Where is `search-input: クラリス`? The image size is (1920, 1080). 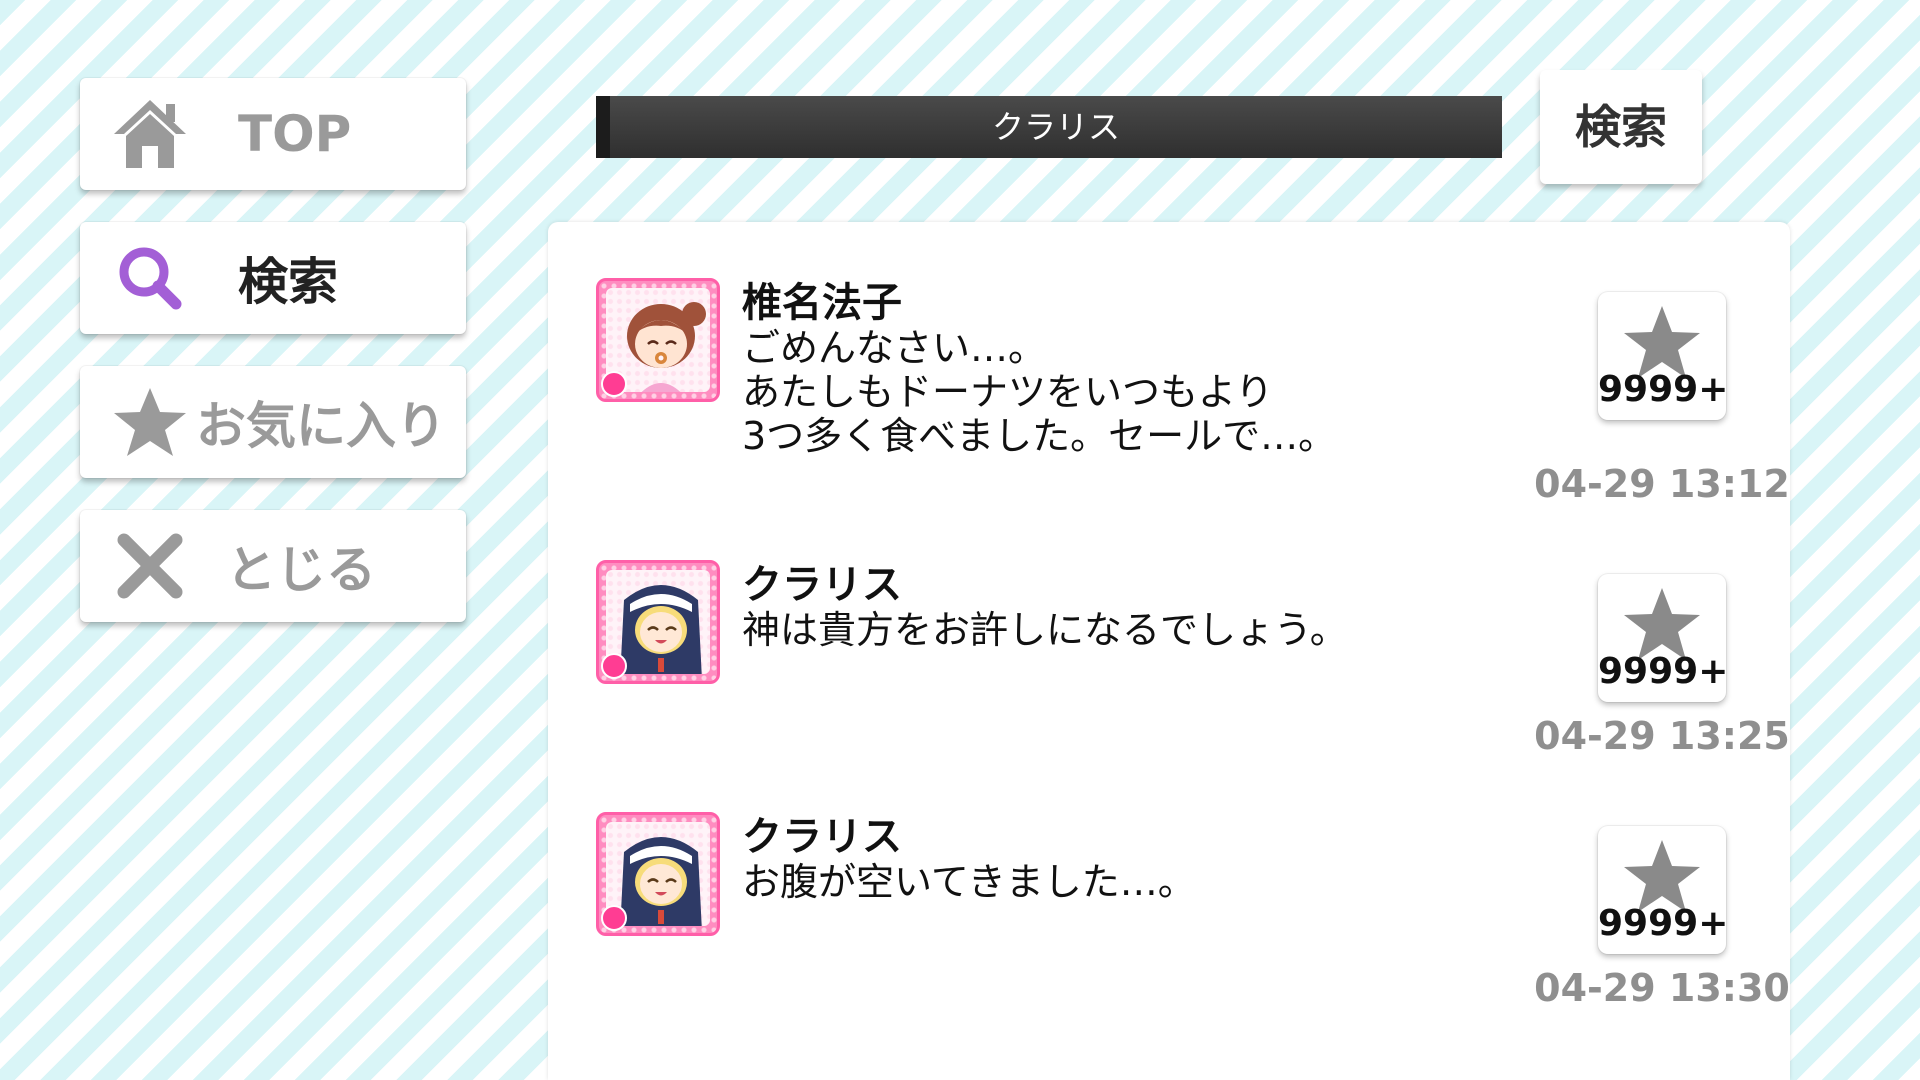
search-input: クラリス is located at coordinates (1049, 127).